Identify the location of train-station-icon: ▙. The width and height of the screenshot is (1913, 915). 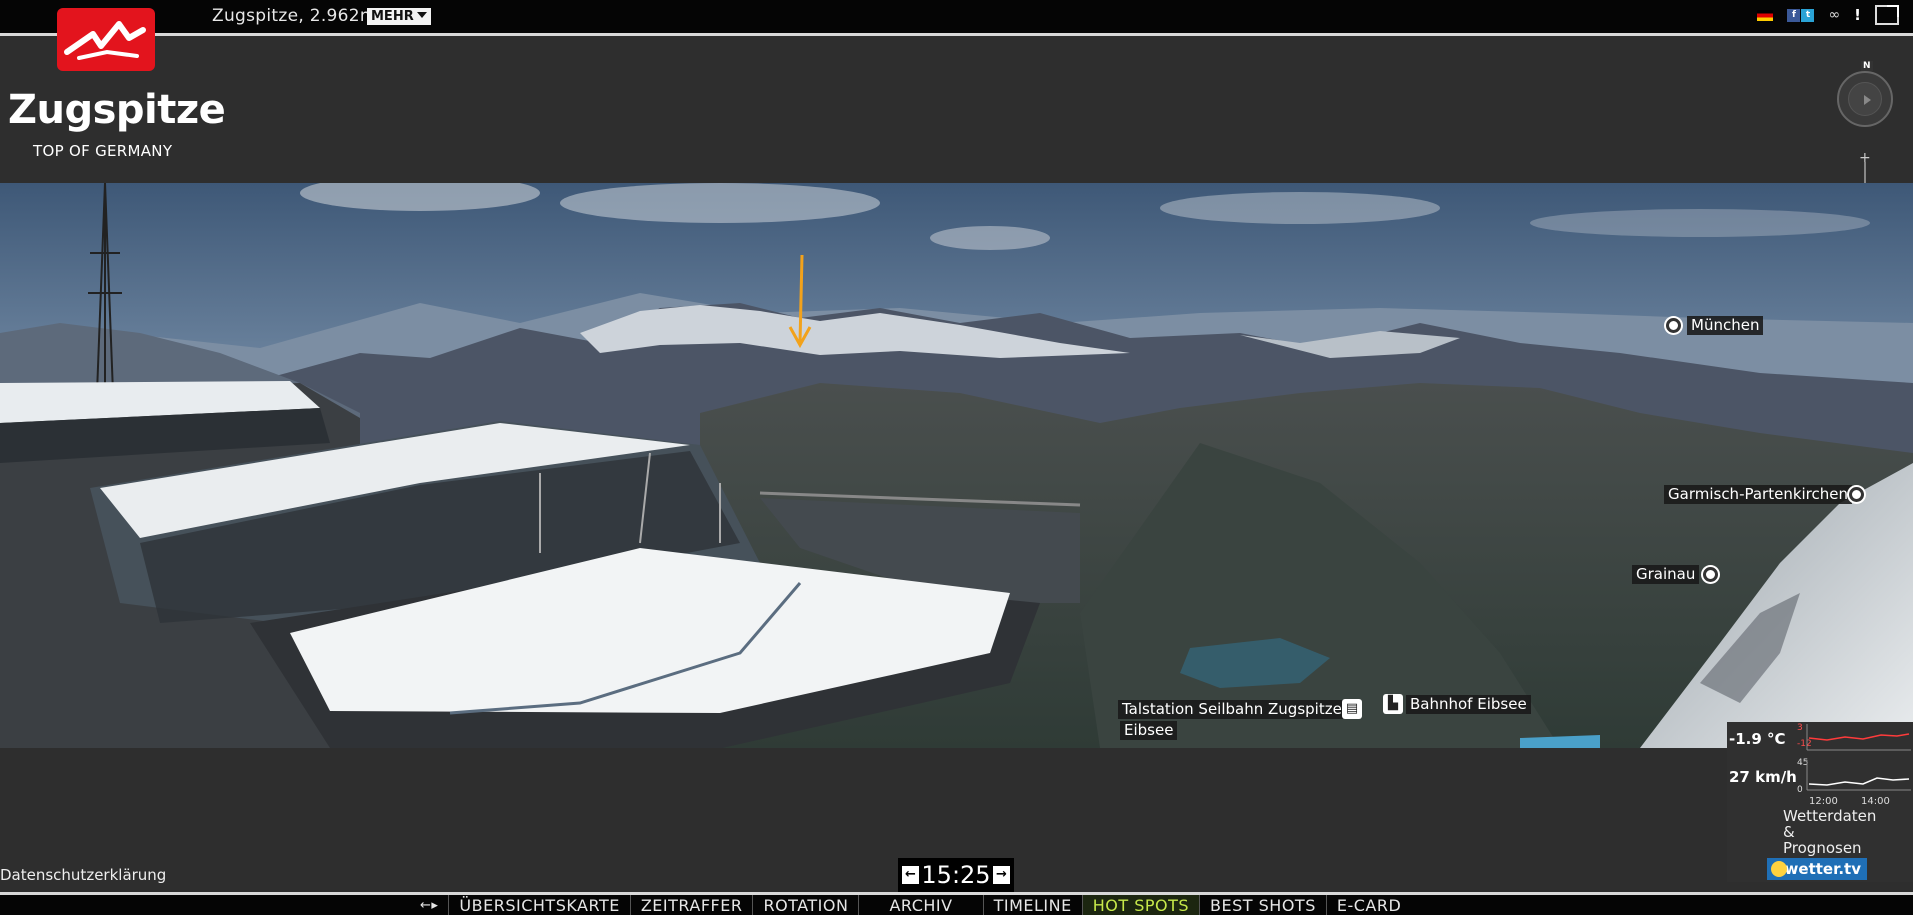
(1393, 704).